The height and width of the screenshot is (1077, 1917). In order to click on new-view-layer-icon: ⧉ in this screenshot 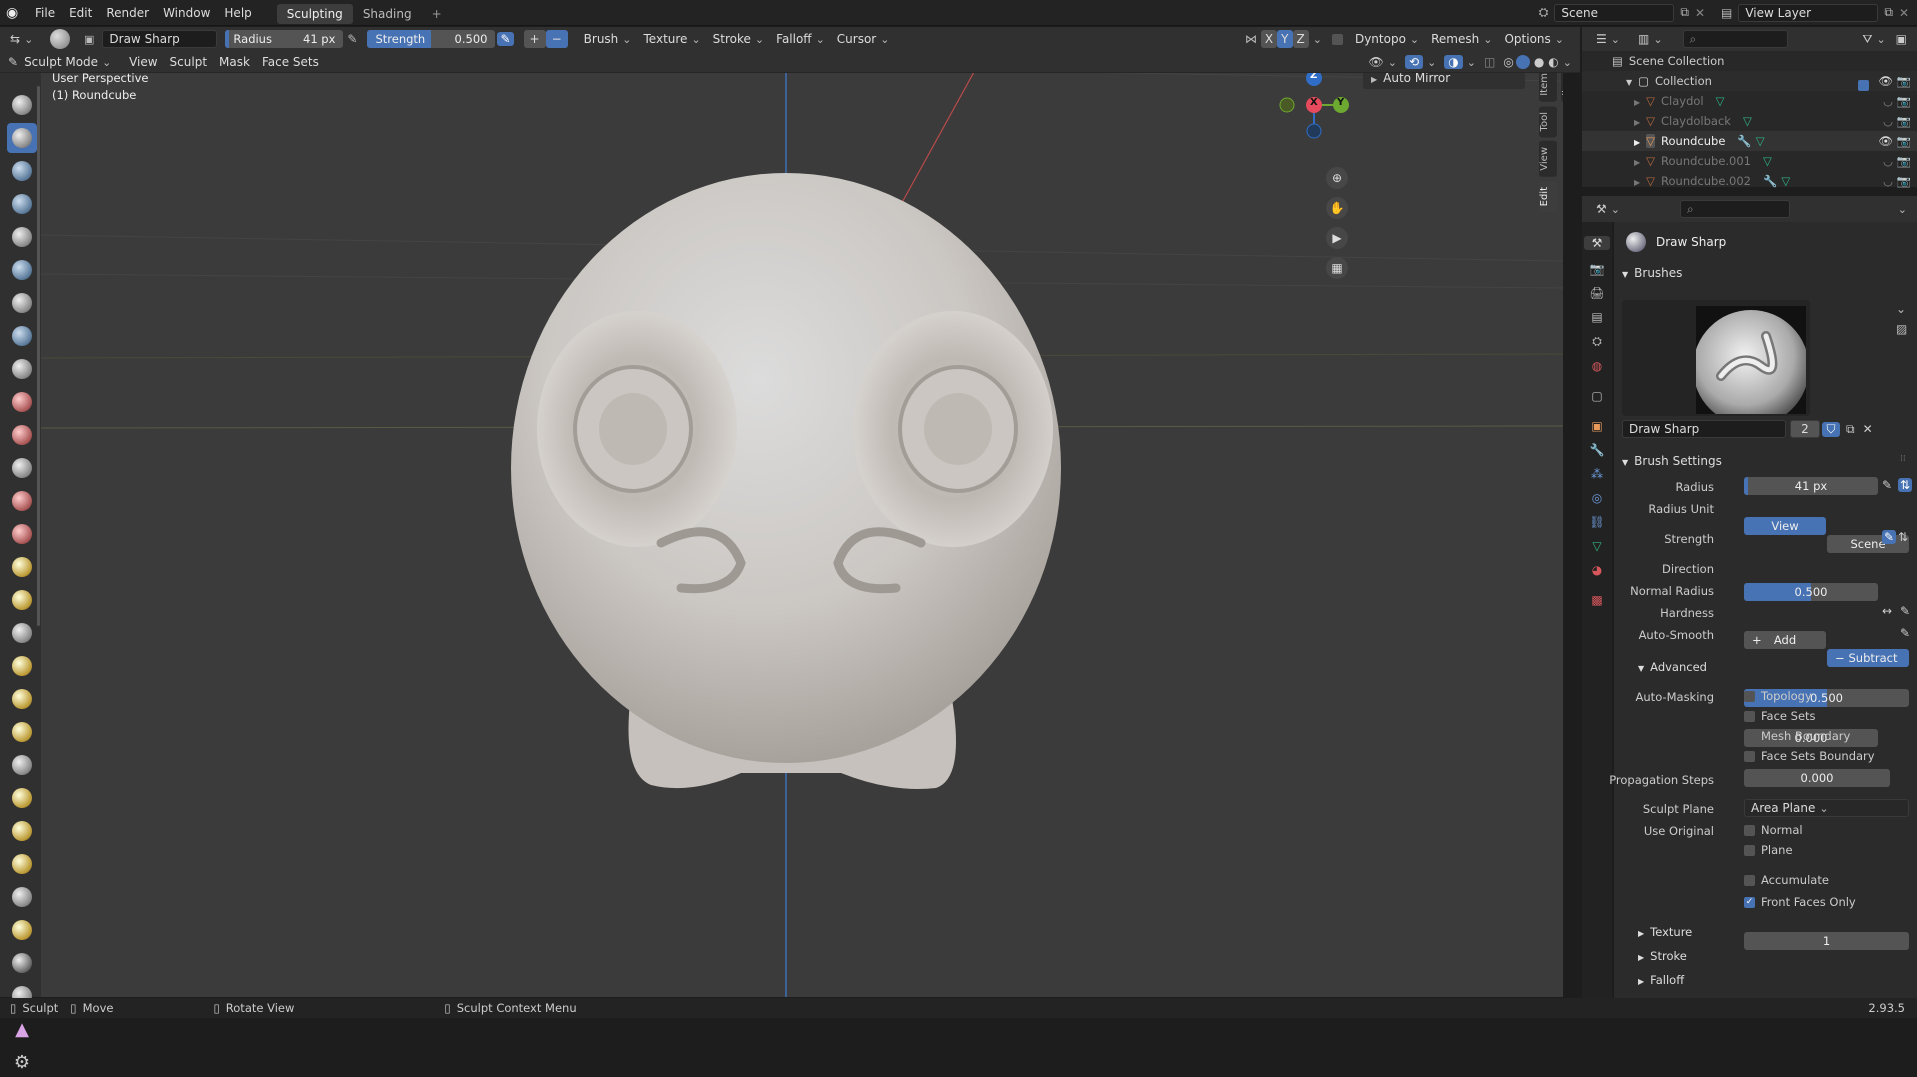, I will do `click(1888, 12)`.